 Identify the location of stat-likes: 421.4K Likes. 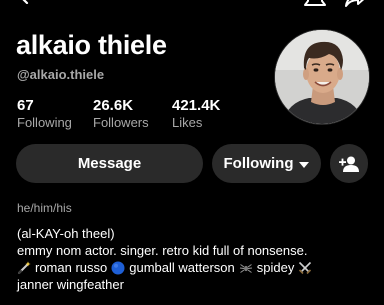
(196, 113).